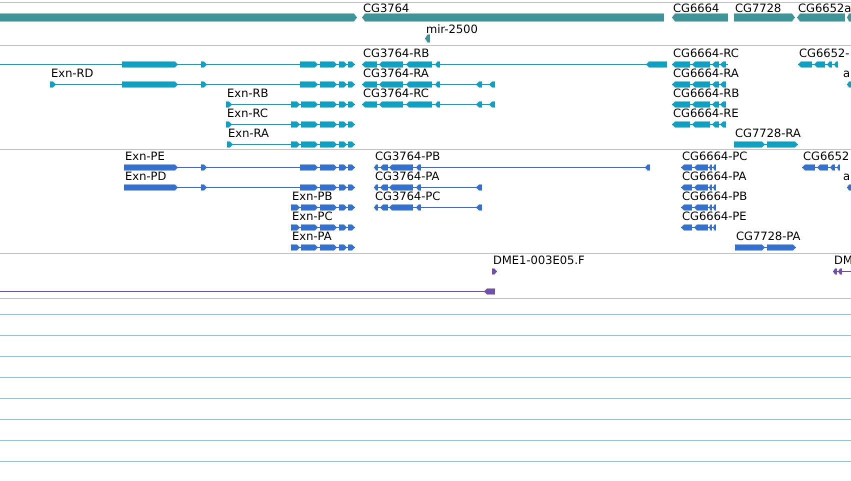  Describe the element at coordinates (312, 236) in the screenshot. I see `feature-label: Exn-PA` at that location.